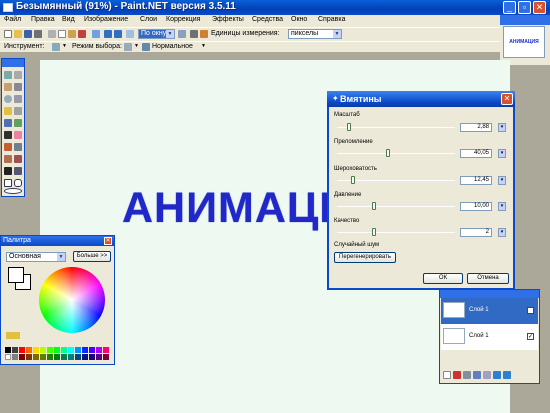 This screenshot has height=413, width=550. Describe the element at coordinates (8, 111) in the screenshot. I see `magic-wand-icon` at that location.